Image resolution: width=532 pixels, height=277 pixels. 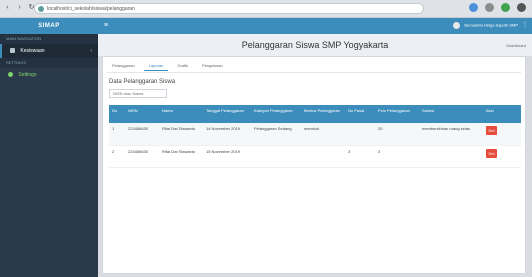 I want to click on url-text: localhost/ci_sekolah/siswa/pelanggaran, so click(x=91, y=9).